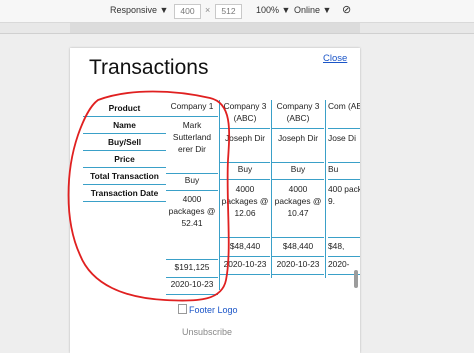 The height and width of the screenshot is (353, 474). What do you see at coordinates (124, 176) in the screenshot?
I see `row-label-total: Total Transaction` at bounding box center [124, 176].